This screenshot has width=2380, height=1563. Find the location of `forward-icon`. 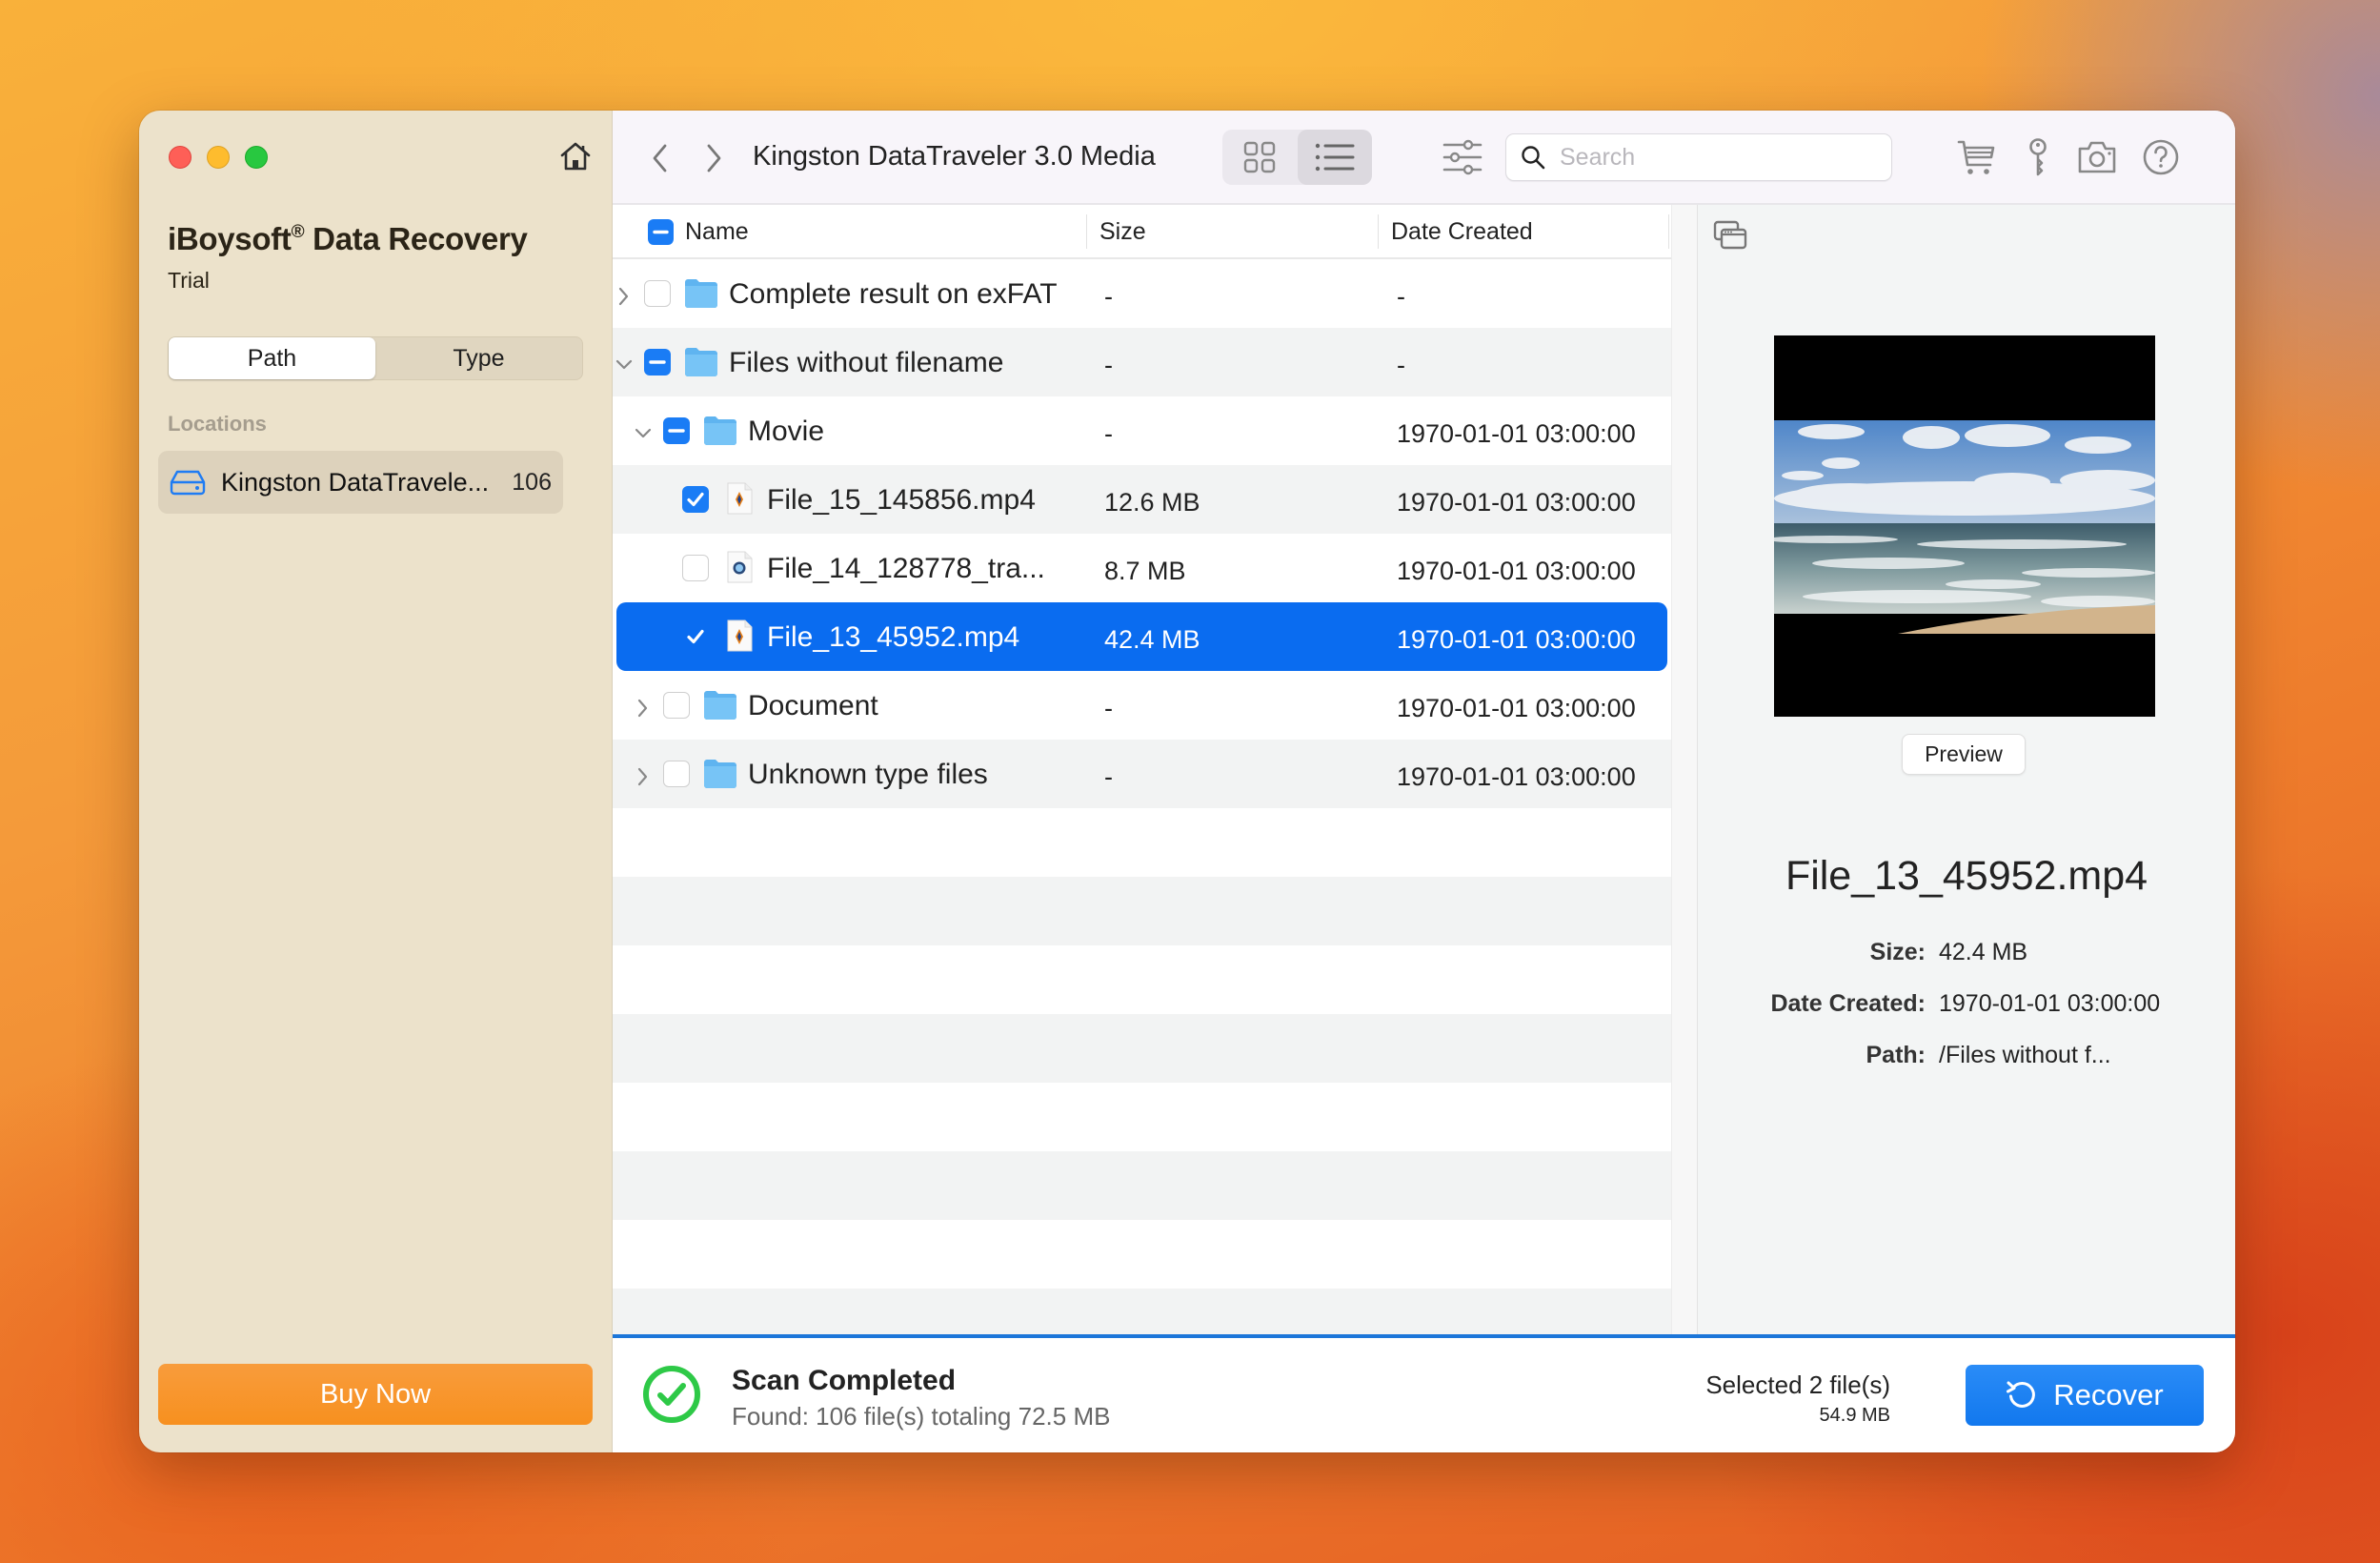

forward-icon is located at coordinates (714, 158).